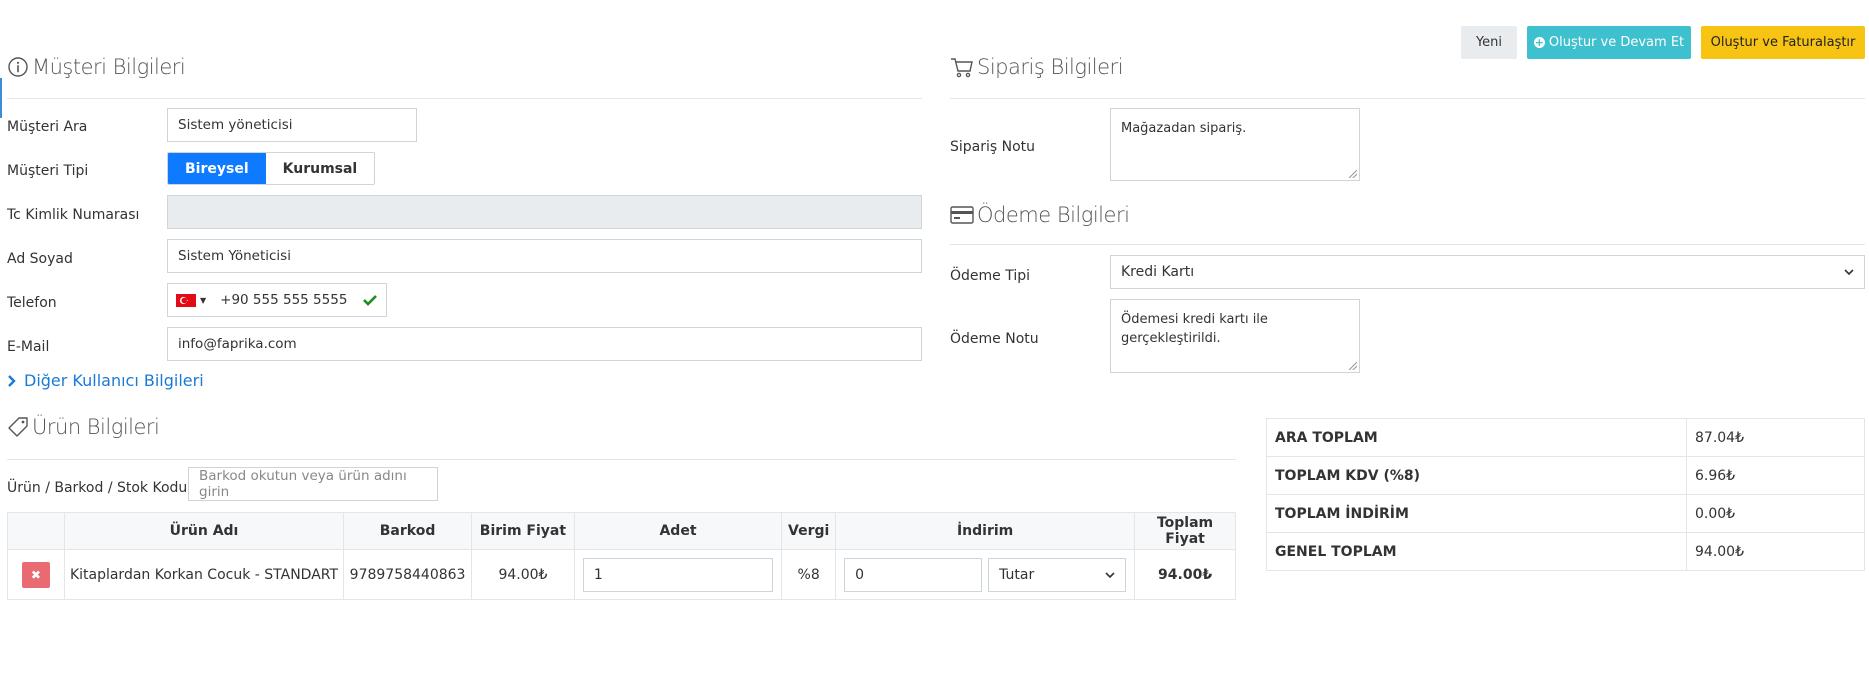 The height and width of the screenshot is (694, 1869). I want to click on payment-note-label: Ödeme Notu, so click(994, 339).